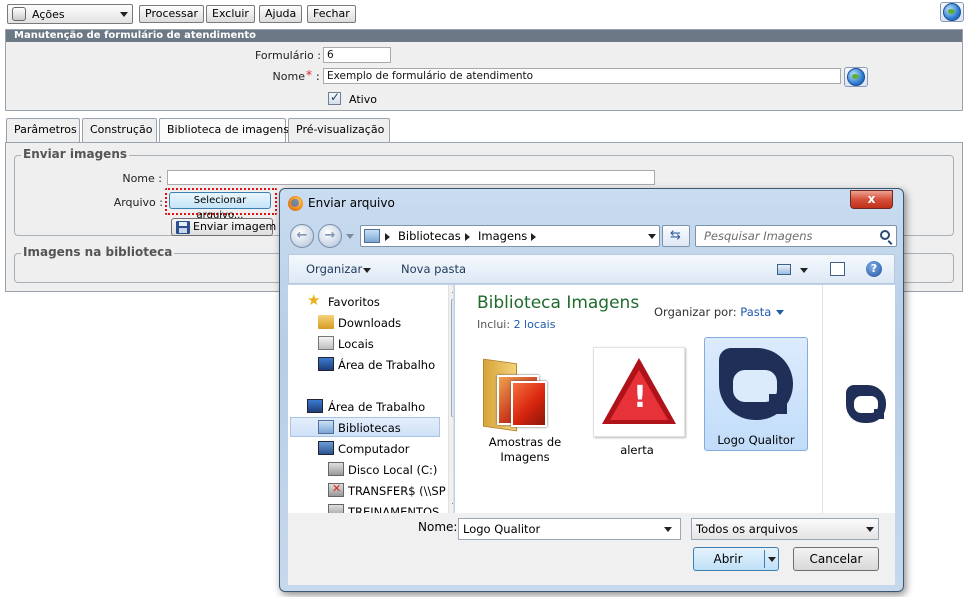 The height and width of the screenshot is (597, 968). Describe the element at coordinates (836, 559) in the screenshot. I see `cancel-button: Cancelar` at that location.